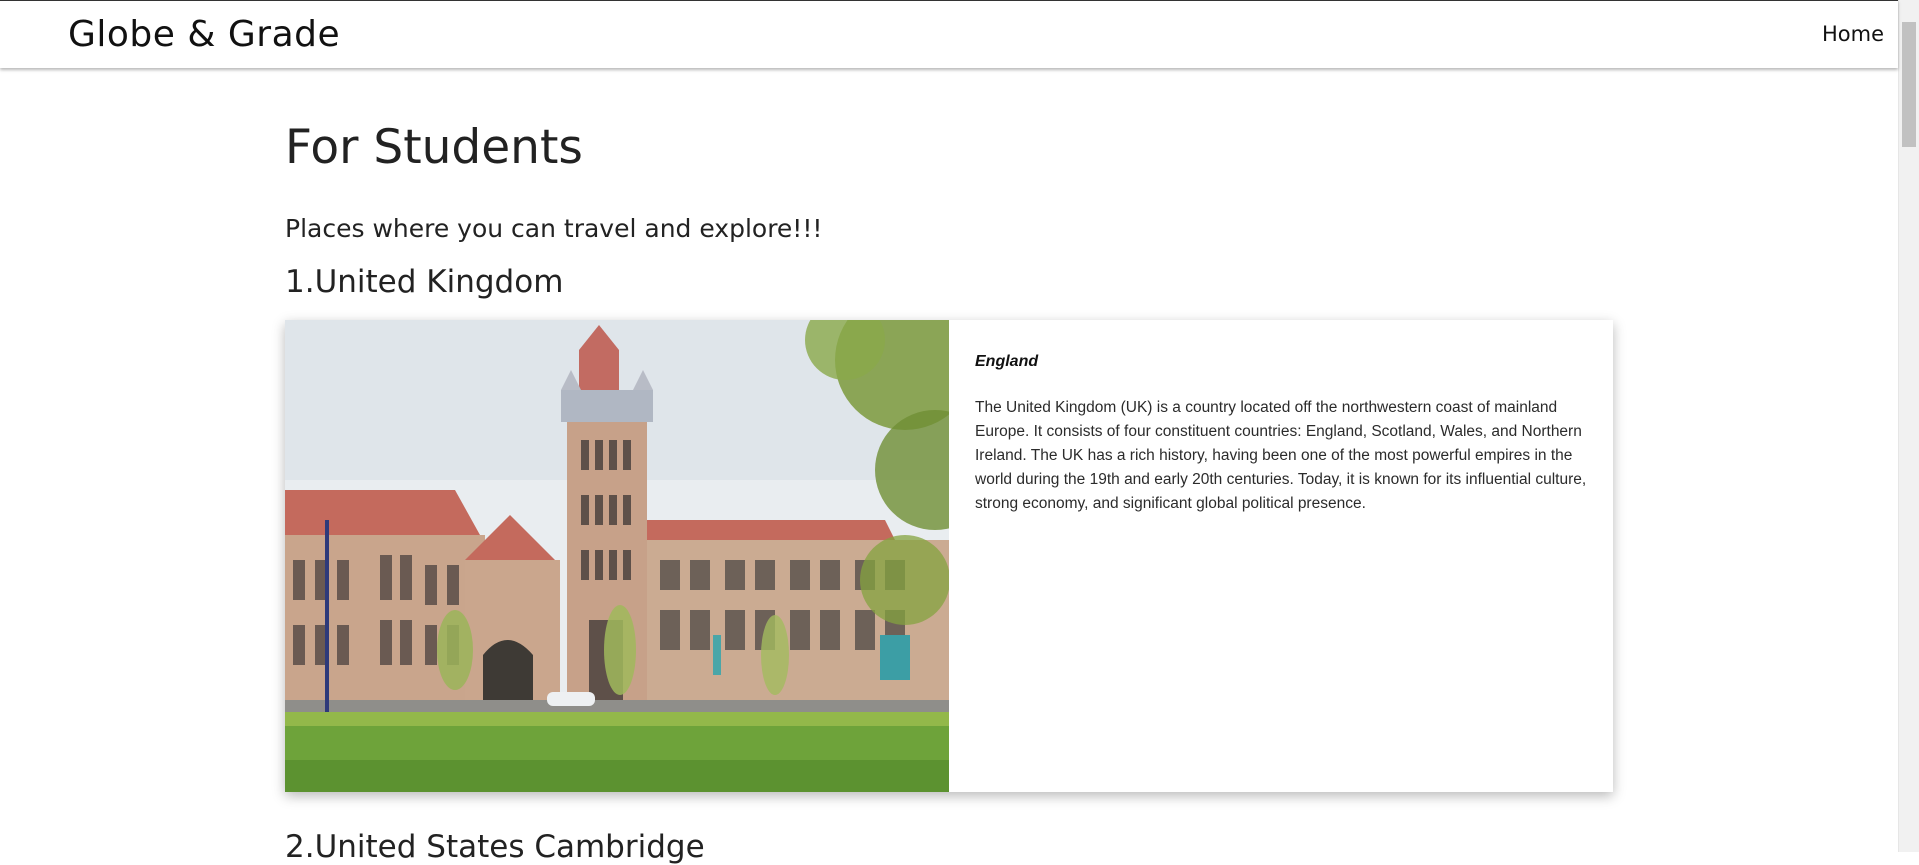  What do you see at coordinates (1007, 361) in the screenshot?
I see `card-country-name: England` at bounding box center [1007, 361].